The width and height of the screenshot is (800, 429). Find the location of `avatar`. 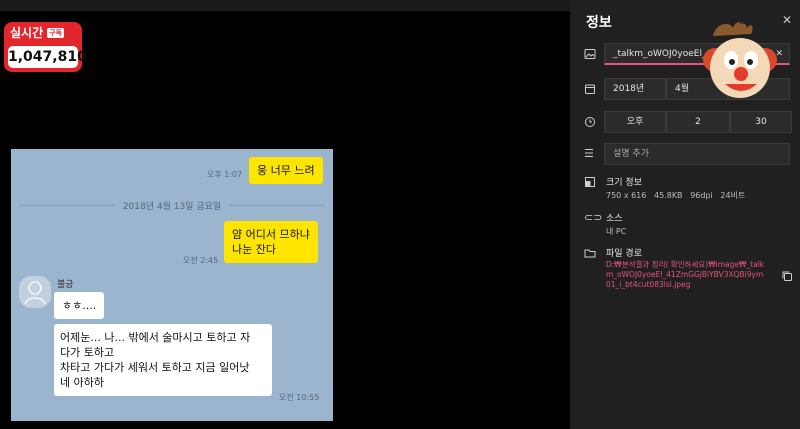

avatar is located at coordinates (35, 292).